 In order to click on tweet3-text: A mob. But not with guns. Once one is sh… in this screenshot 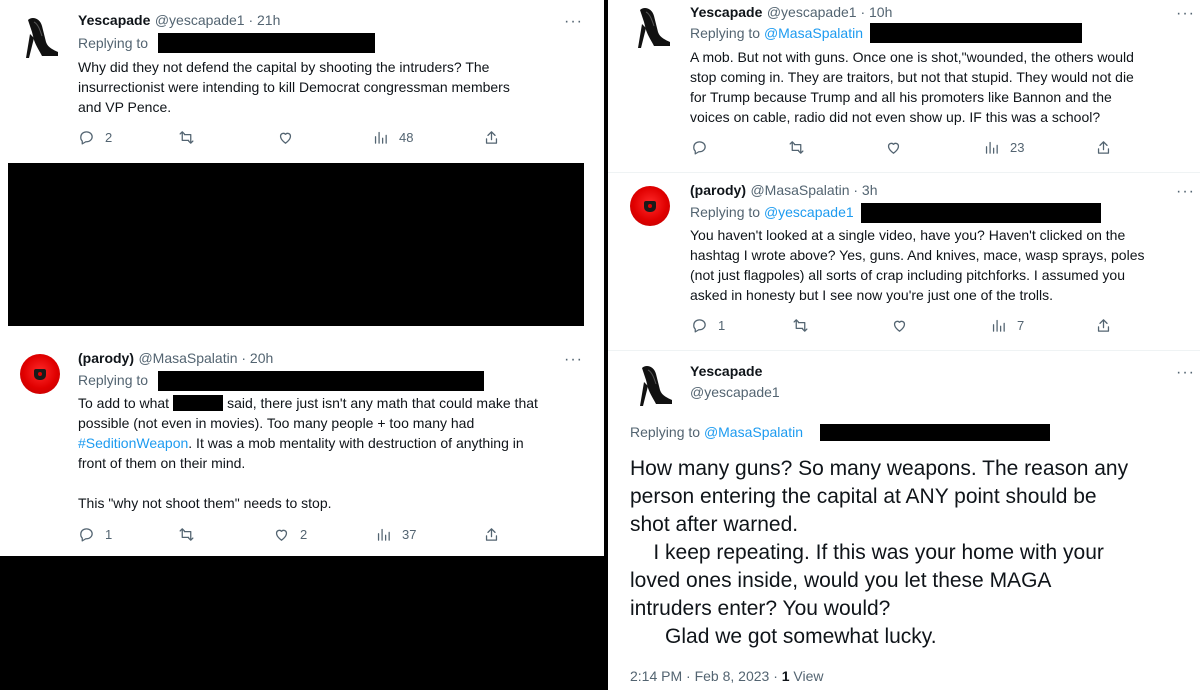, I will do `click(942, 87)`.